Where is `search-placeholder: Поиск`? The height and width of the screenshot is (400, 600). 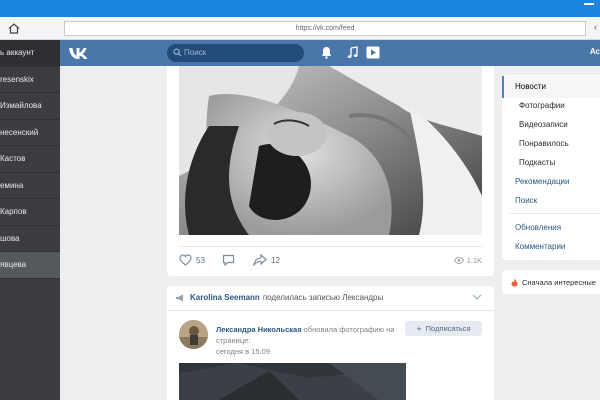 search-placeholder: Поиск is located at coordinates (195, 52).